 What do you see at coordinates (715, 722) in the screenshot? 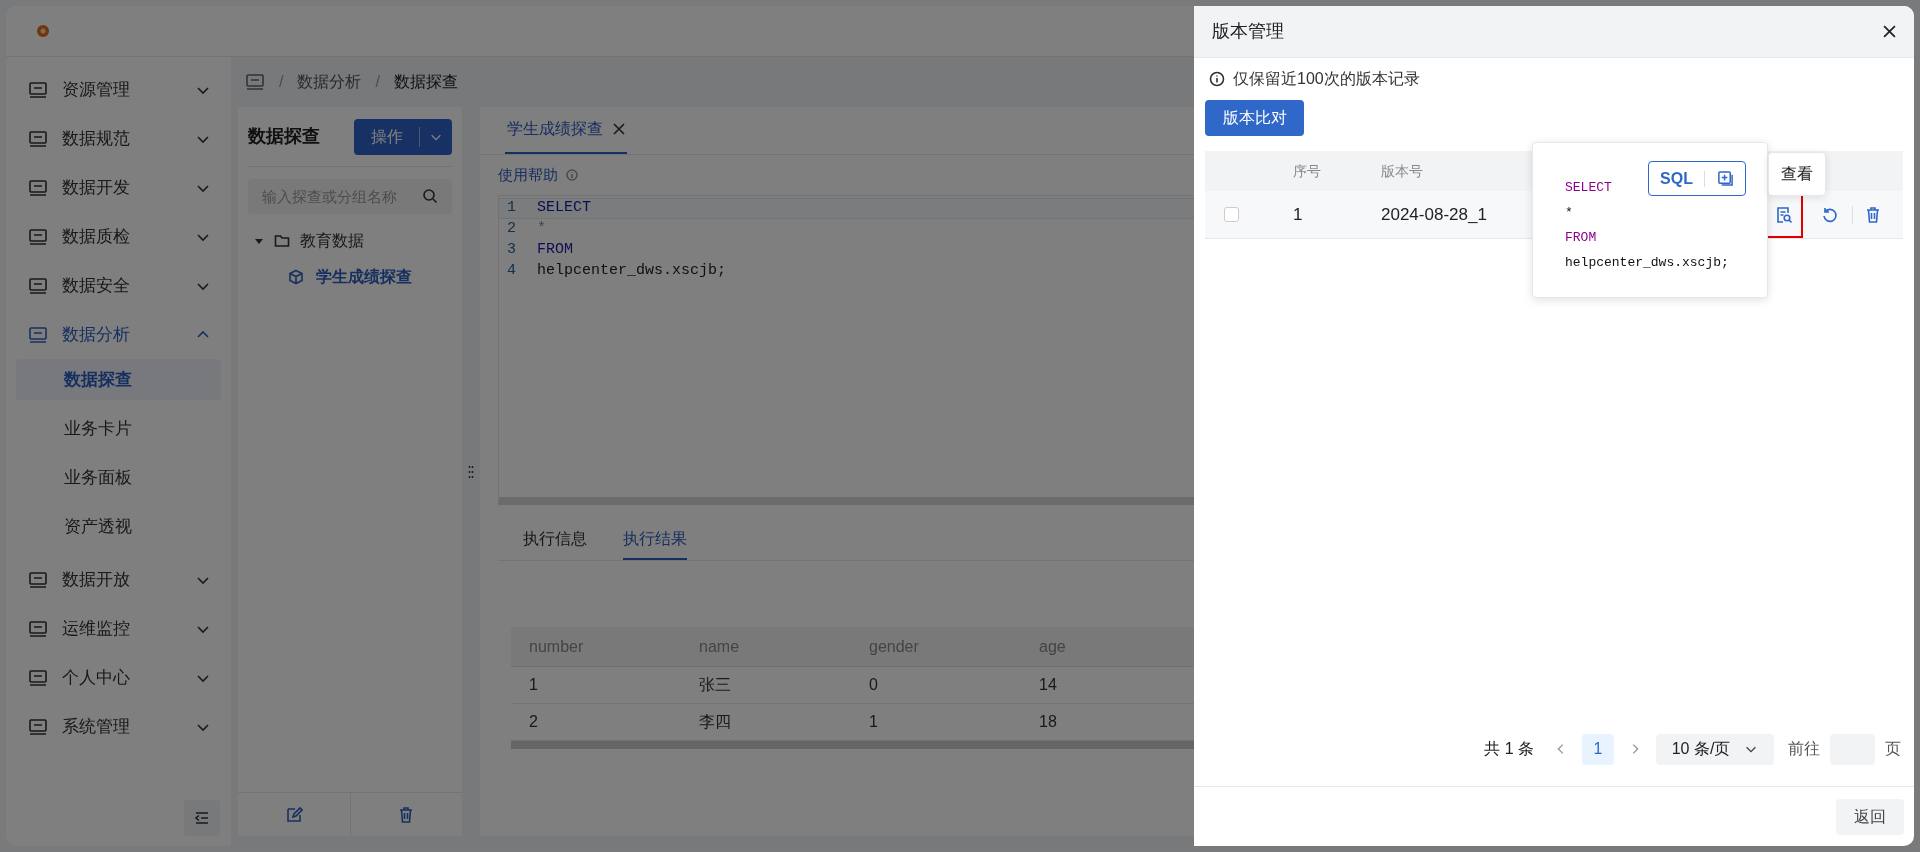
I see `table-cell-text: 李四` at bounding box center [715, 722].